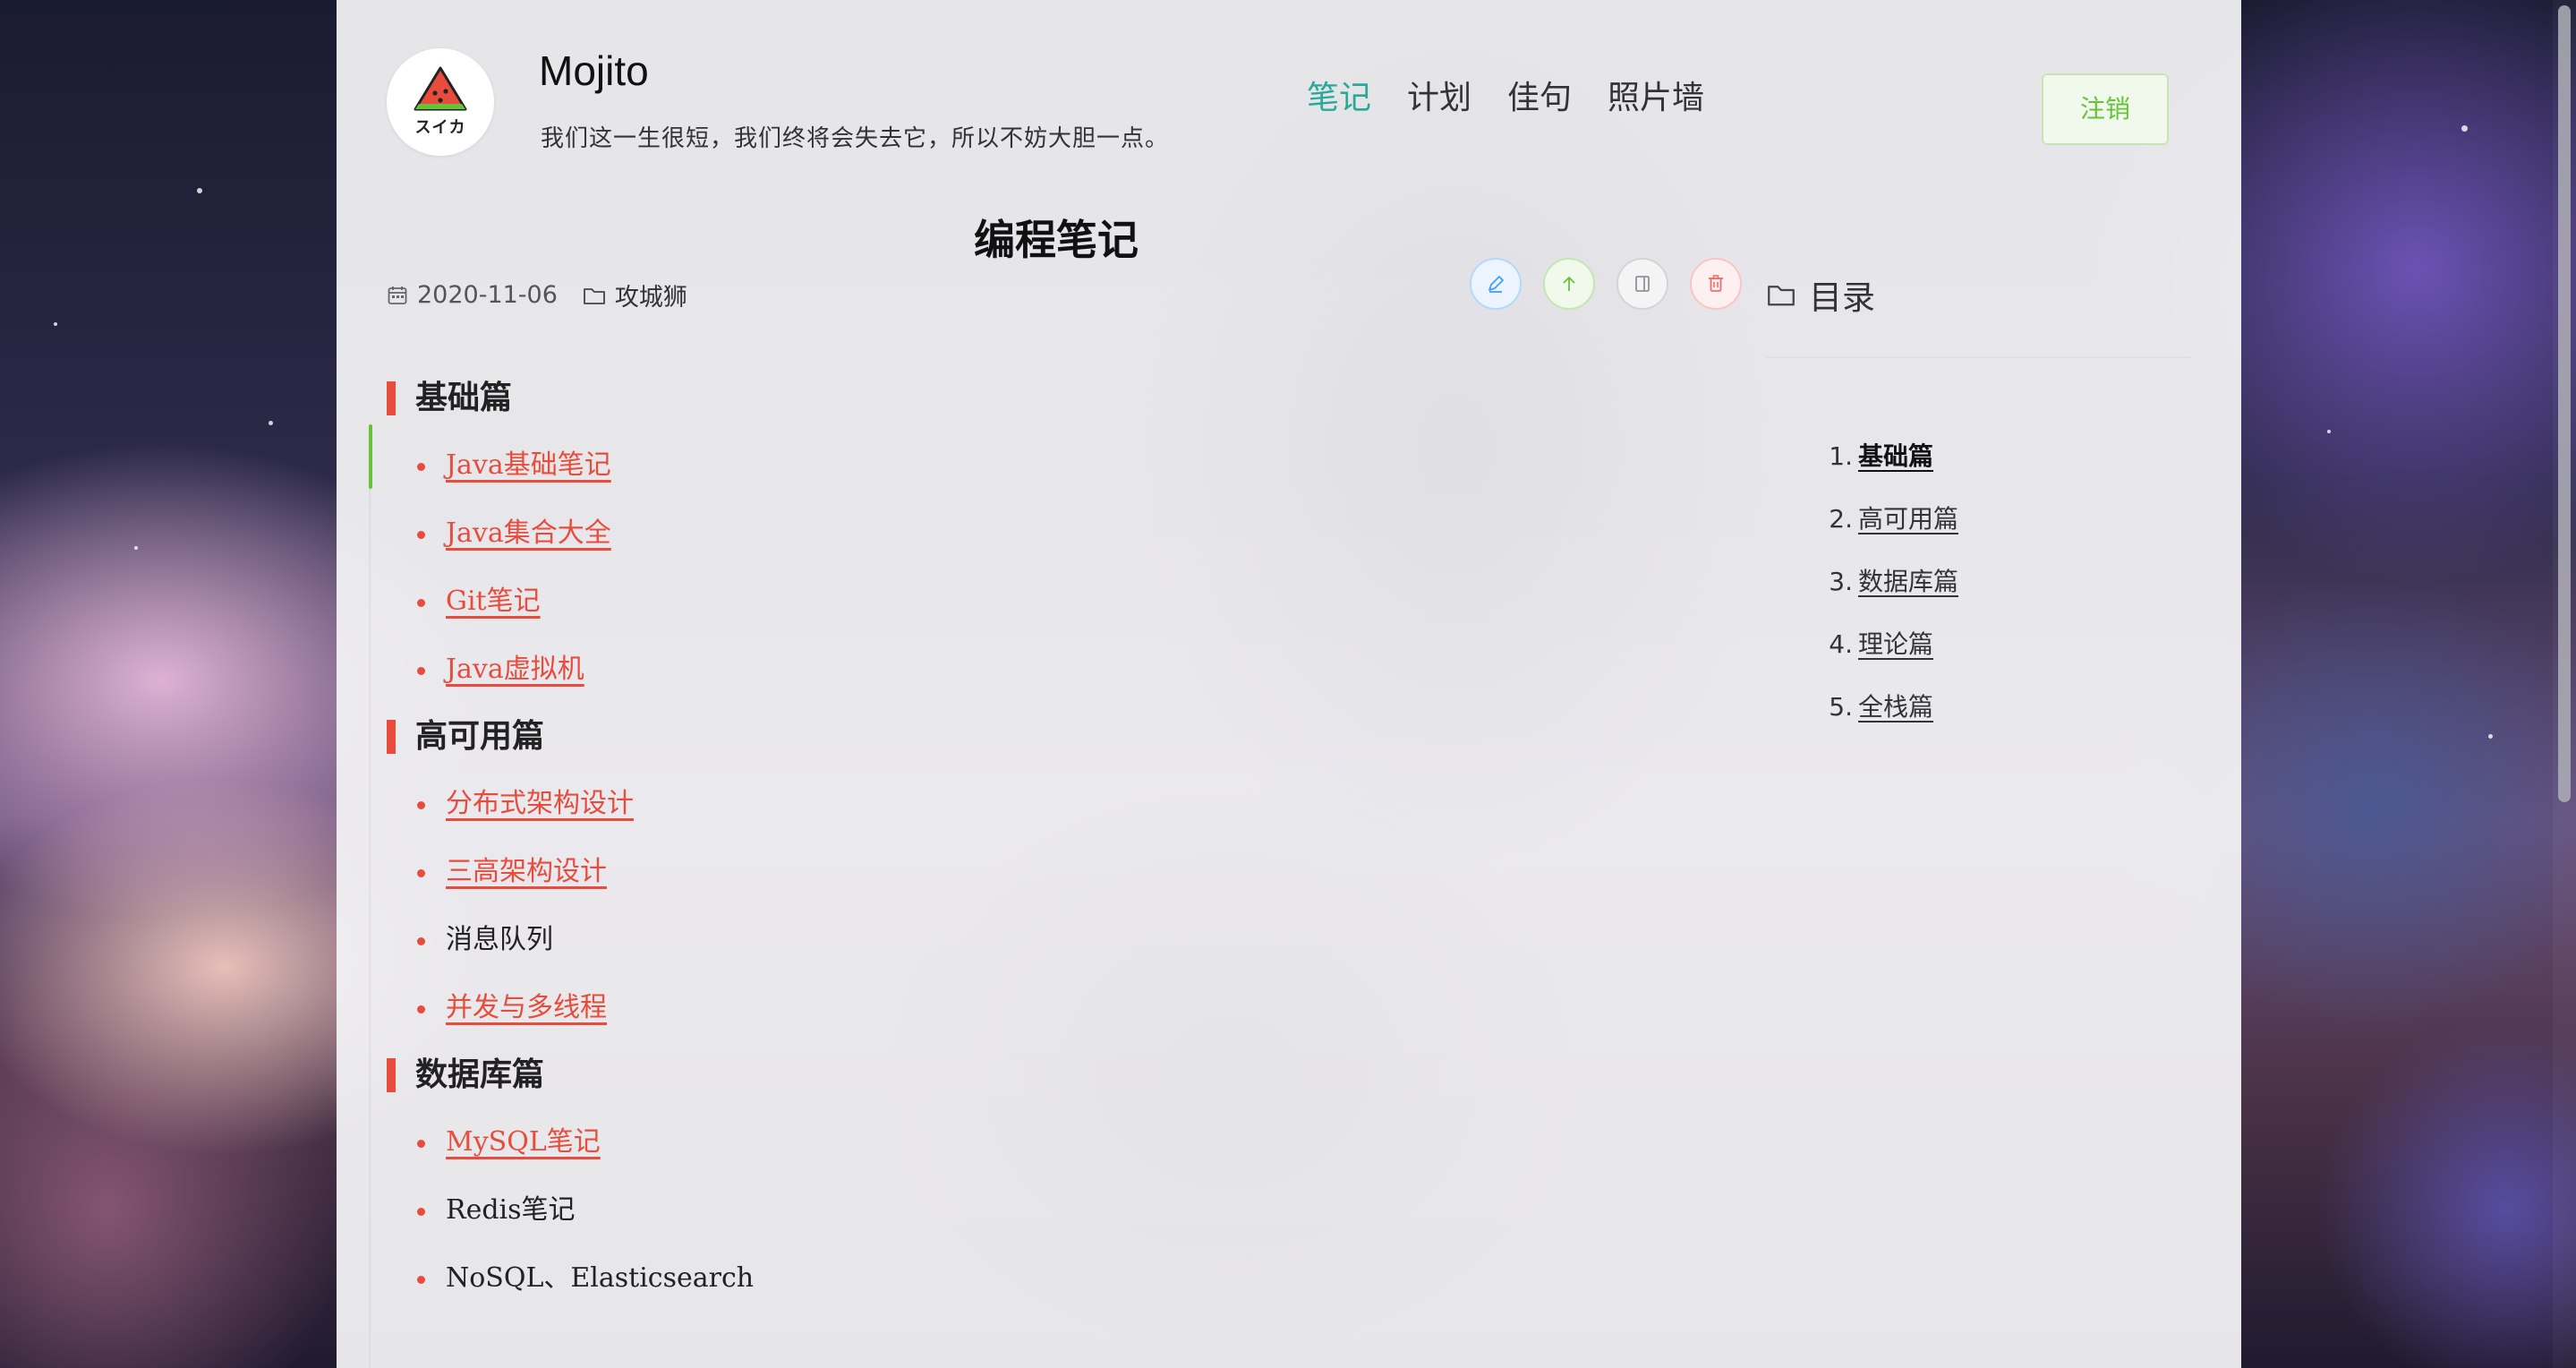  Describe the element at coordinates (855, 138) in the screenshot. I see `site-tagline: 我们这一生很短，我们终将会失去它，所以不妨大胆一点。` at that location.